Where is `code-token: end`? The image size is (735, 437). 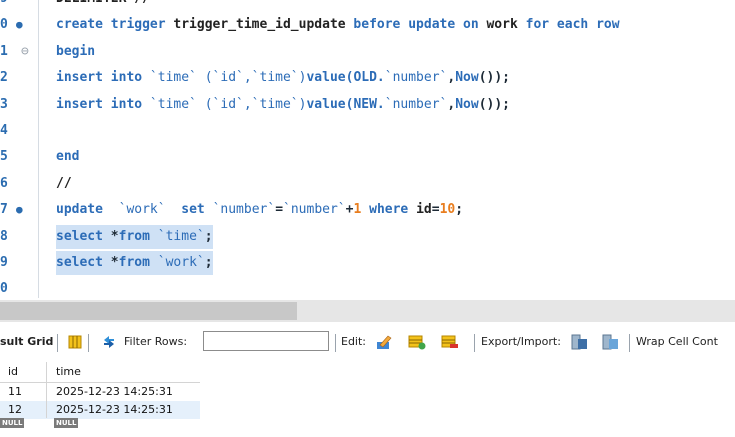 code-token: end is located at coordinates (68, 157).